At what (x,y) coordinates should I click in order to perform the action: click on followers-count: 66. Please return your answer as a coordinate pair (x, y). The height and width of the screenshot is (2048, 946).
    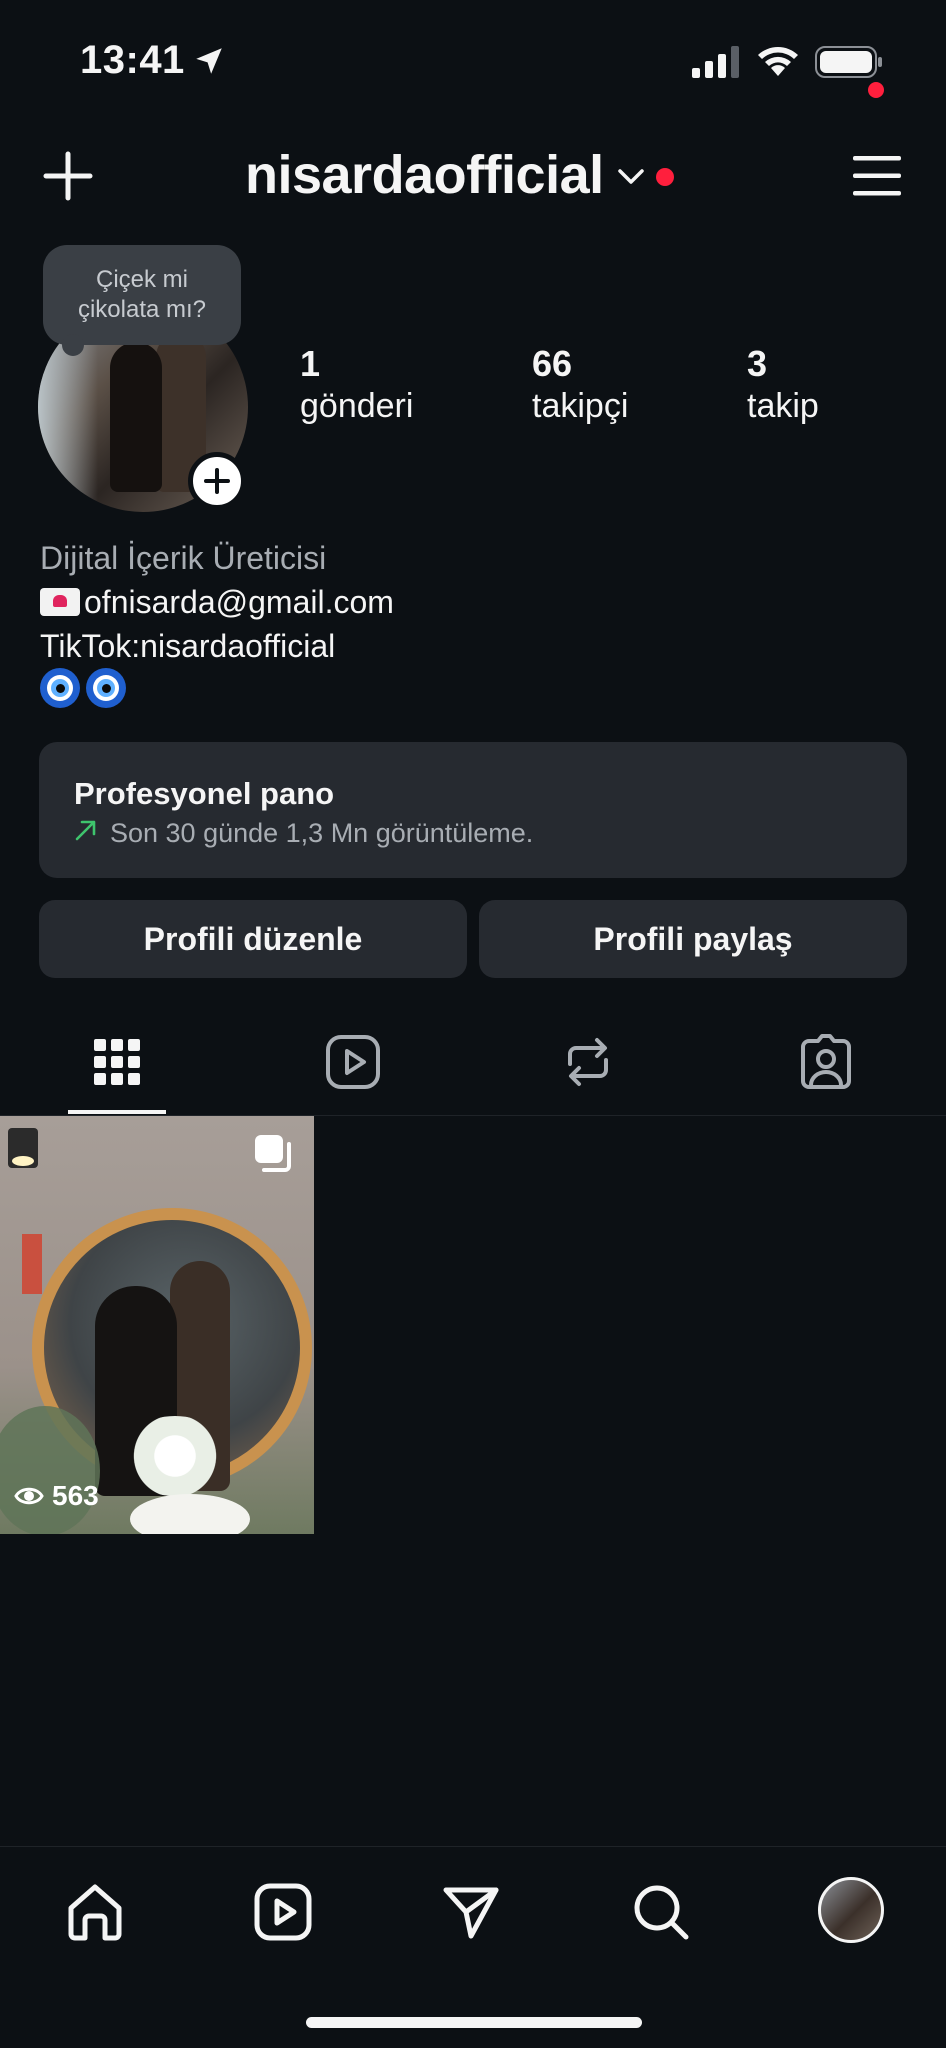
    Looking at the image, I should click on (552, 363).